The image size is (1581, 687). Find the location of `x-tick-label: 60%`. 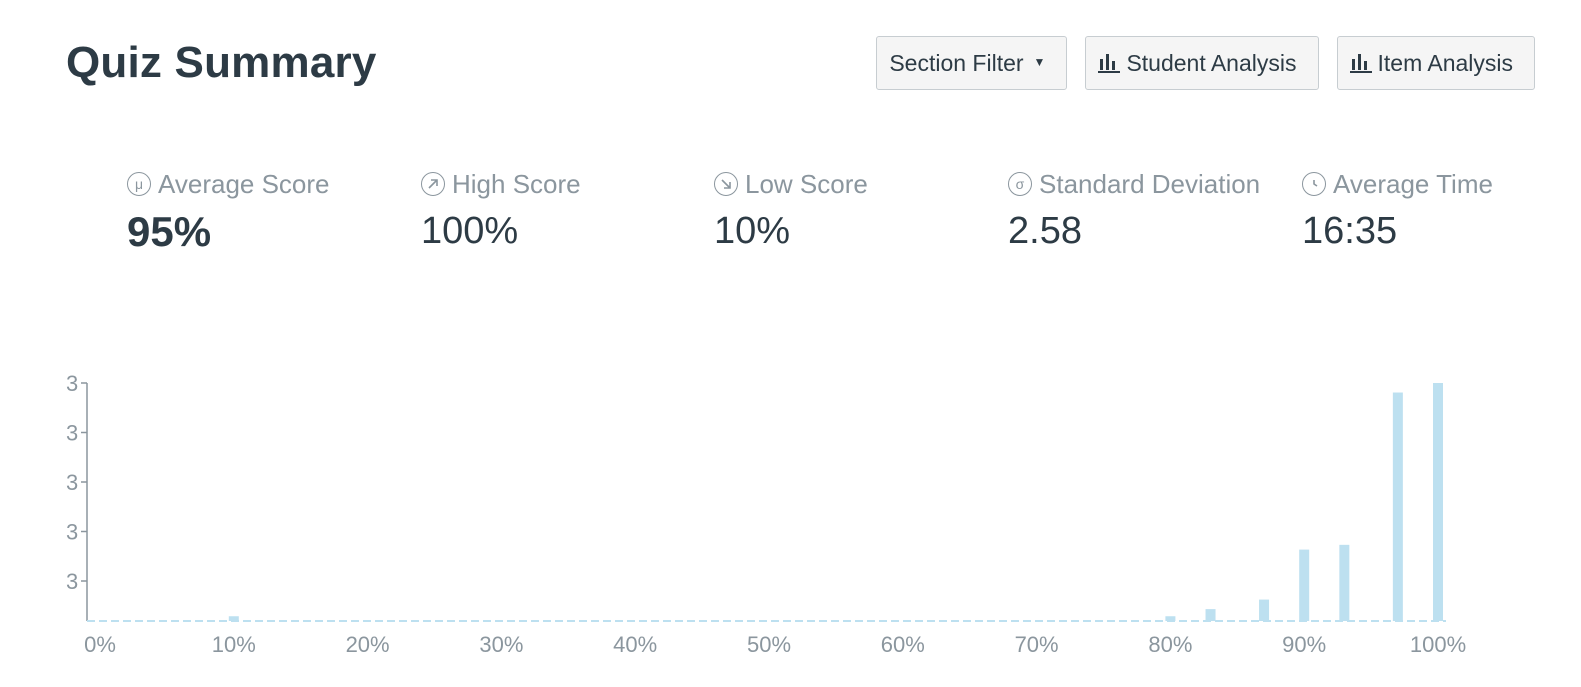

x-tick-label: 60% is located at coordinates (903, 644).